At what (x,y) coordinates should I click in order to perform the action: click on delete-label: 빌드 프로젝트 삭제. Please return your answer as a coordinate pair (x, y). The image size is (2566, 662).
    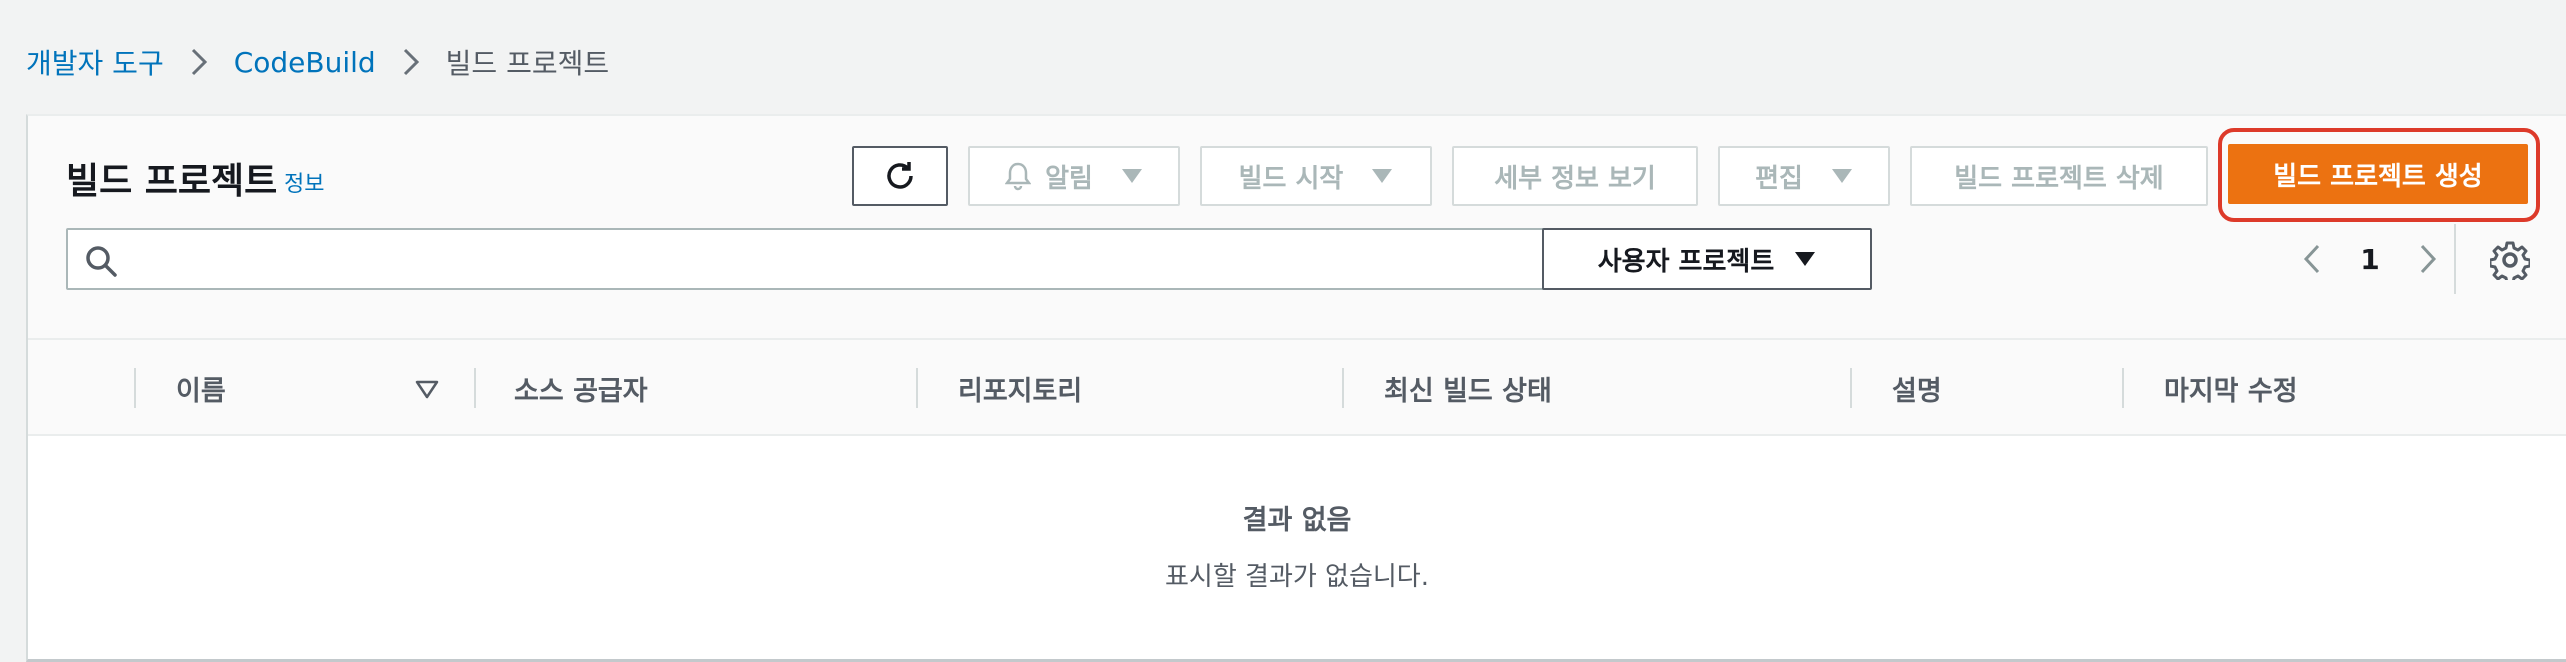
    Looking at the image, I should click on (2059, 178).